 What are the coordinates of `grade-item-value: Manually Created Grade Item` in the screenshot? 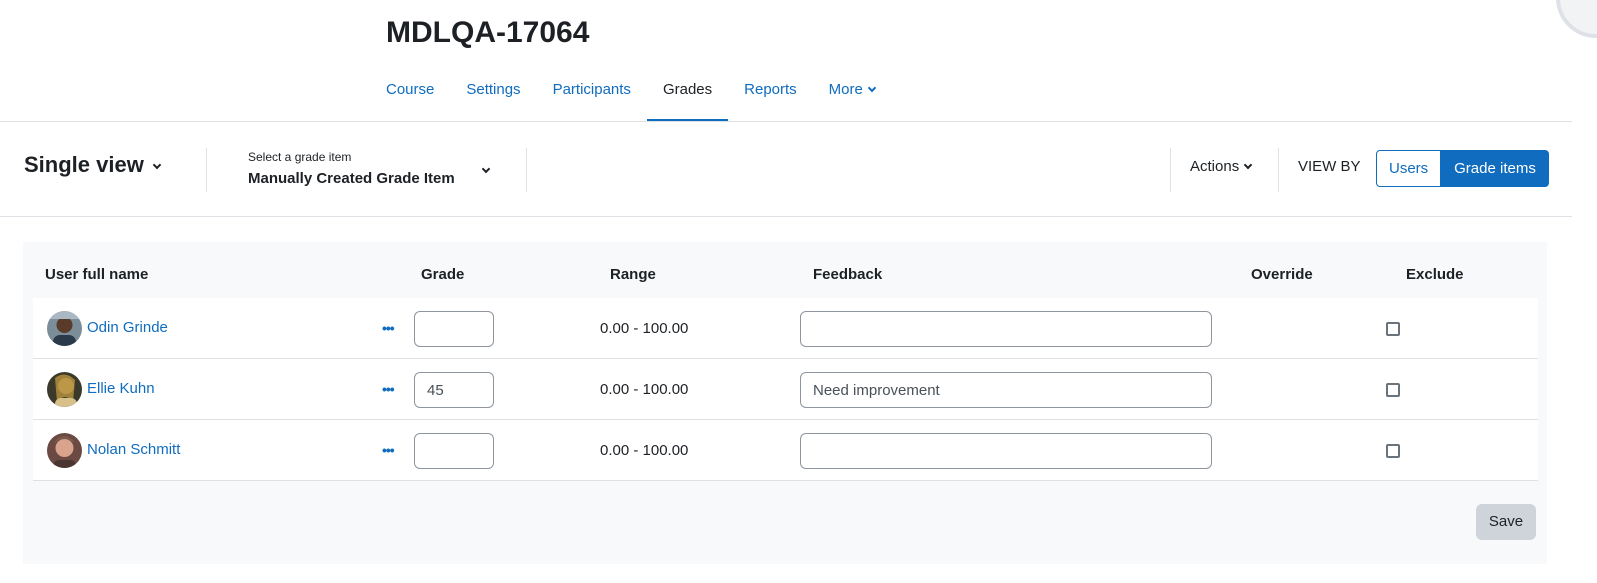 It's located at (351, 178).